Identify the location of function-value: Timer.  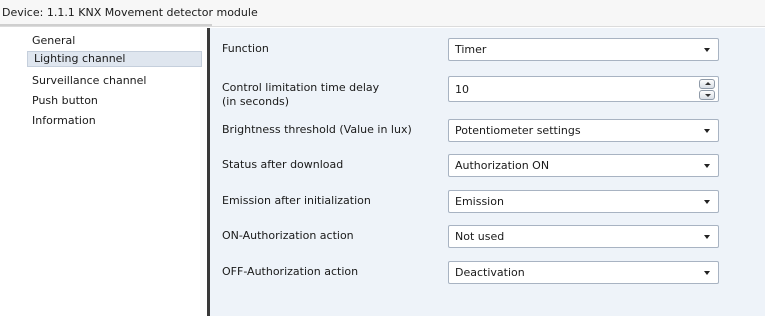
(471, 49).